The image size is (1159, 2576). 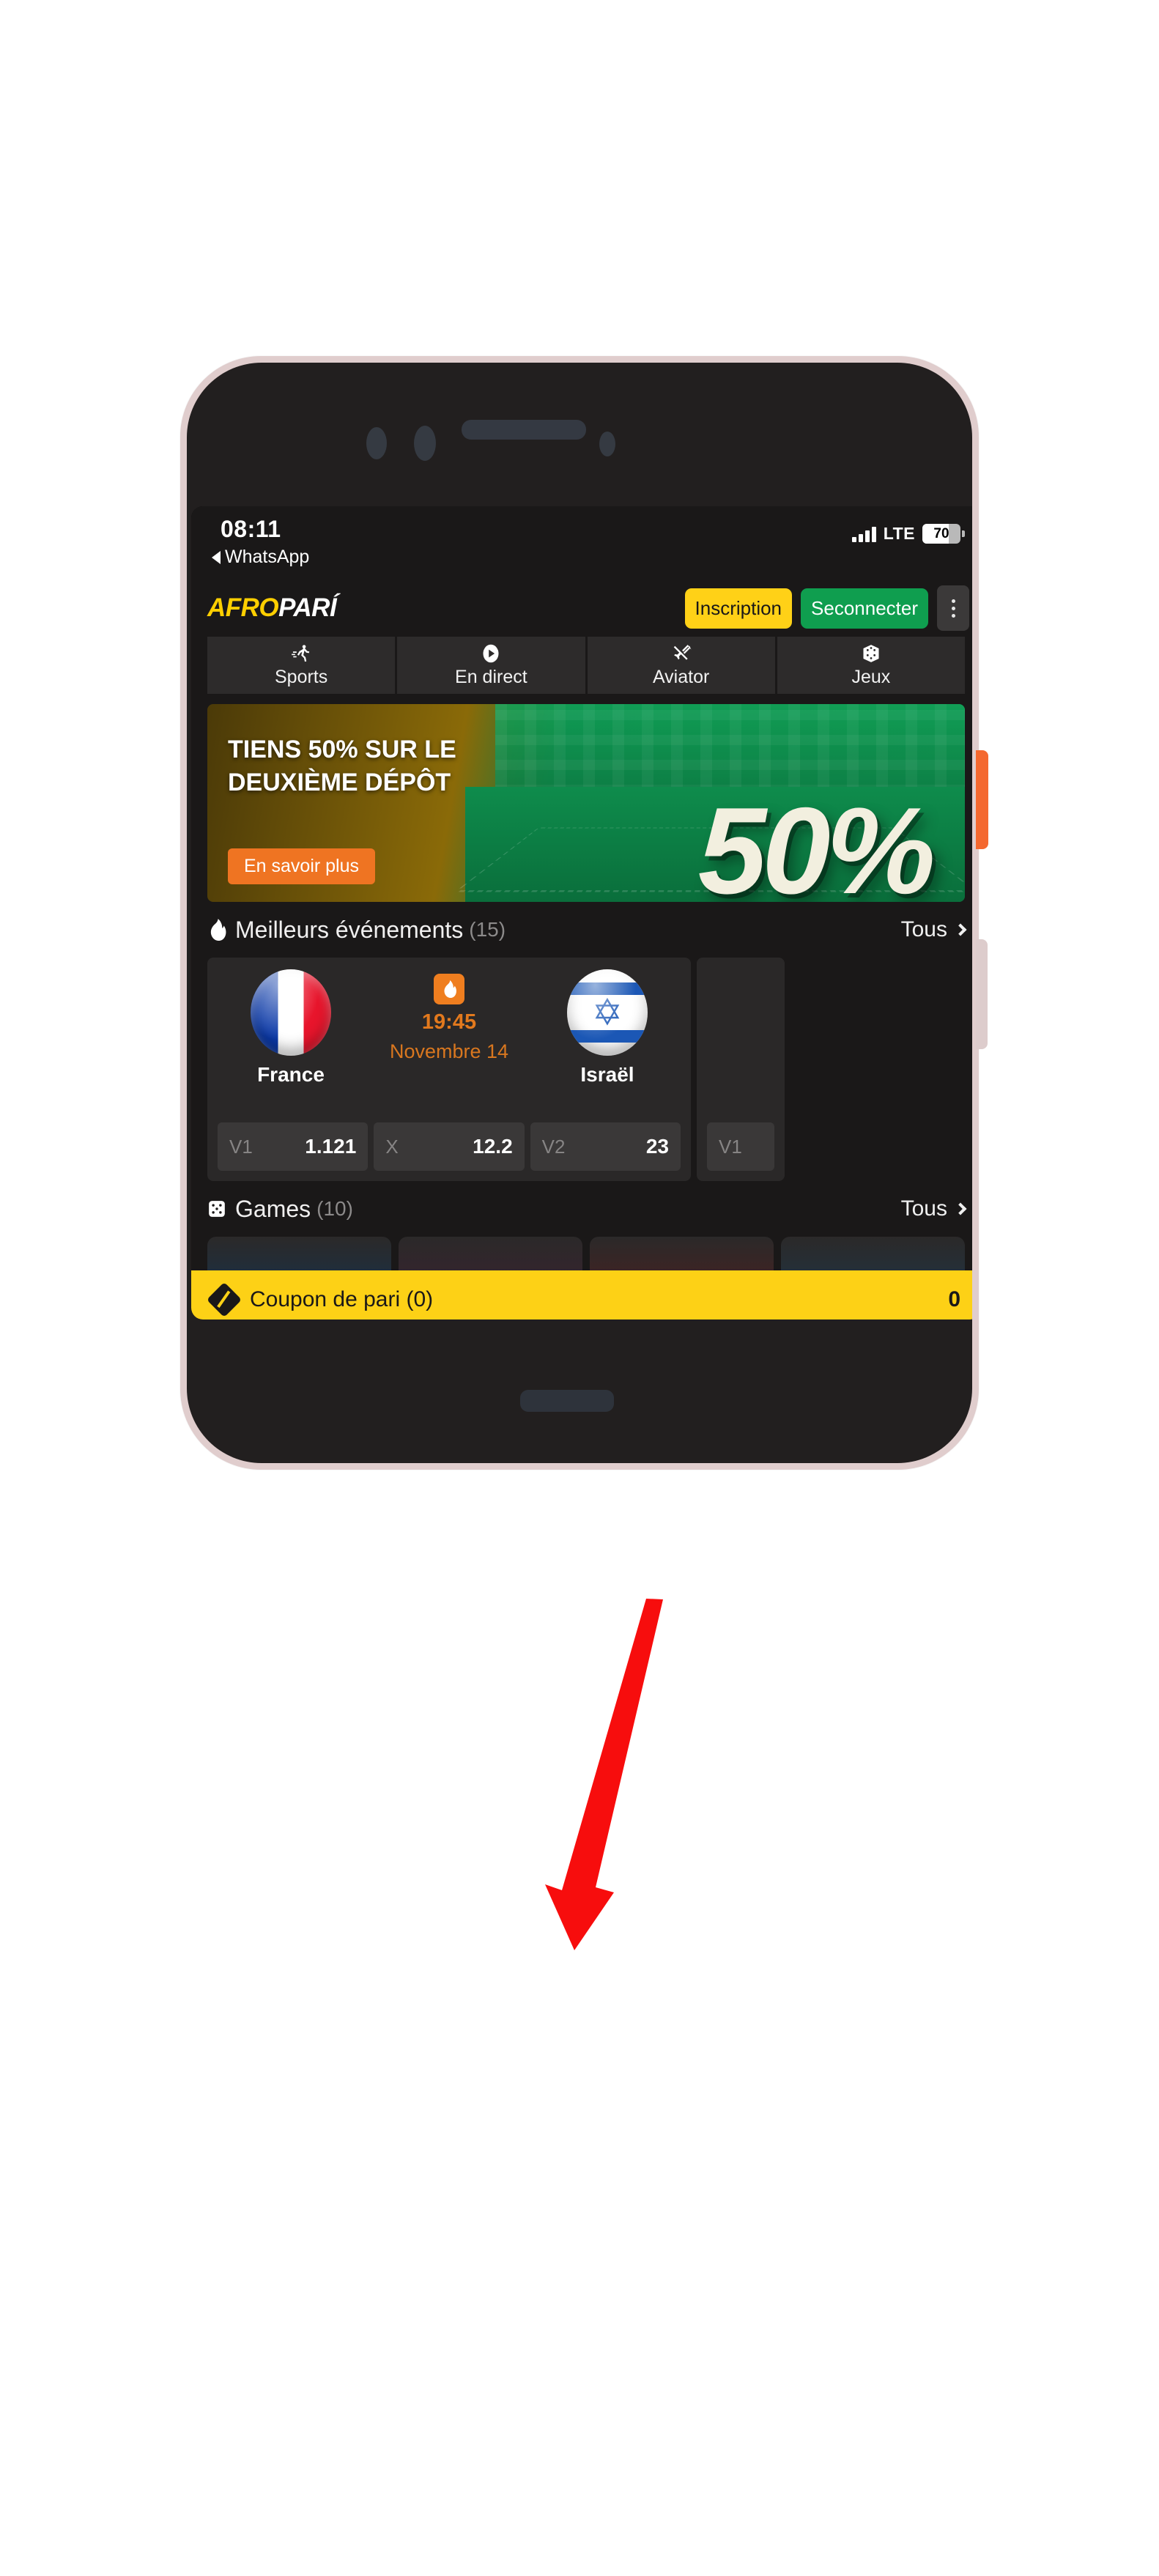 What do you see at coordinates (307, 607) in the screenshot?
I see `logo-text-second: PARÍ` at bounding box center [307, 607].